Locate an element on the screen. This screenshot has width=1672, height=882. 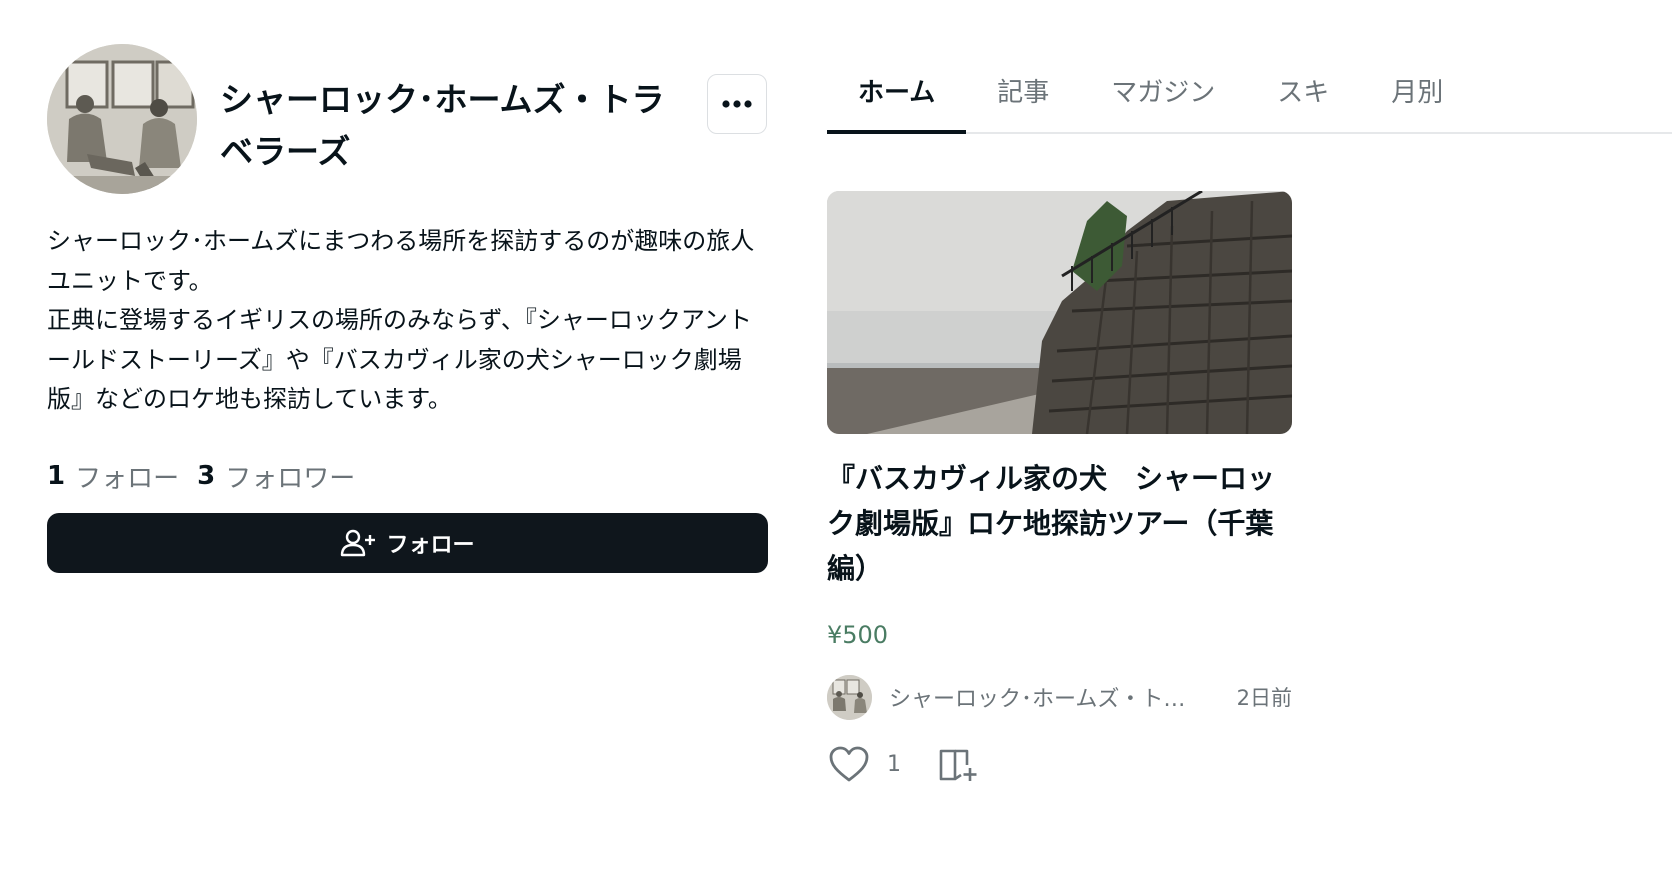
tab-monthly: 月別 is located at coordinates (1417, 96).